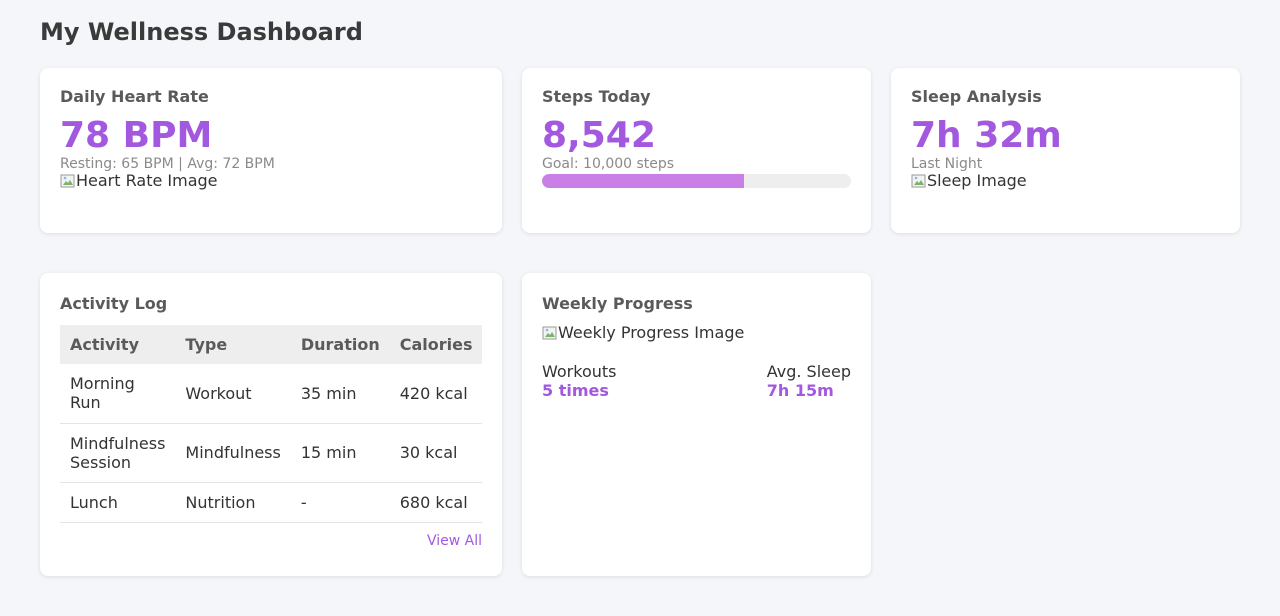  What do you see at coordinates (608, 164) in the screenshot?
I see `steps-goal: Goal: 10,000 steps` at bounding box center [608, 164].